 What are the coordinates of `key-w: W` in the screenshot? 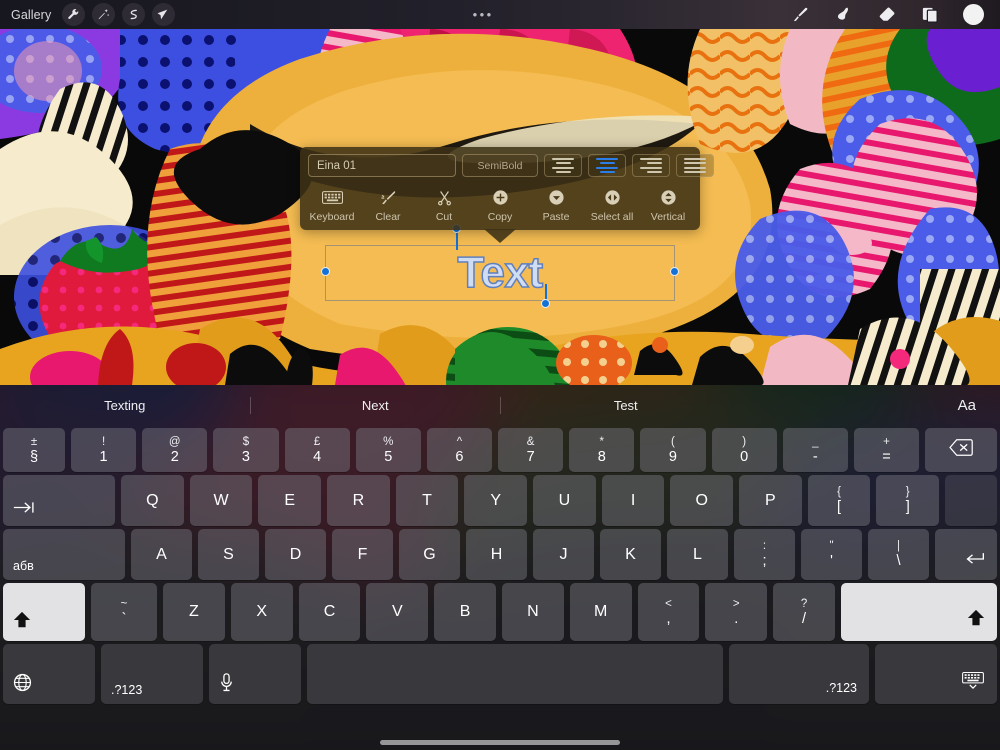 It's located at (221, 500).